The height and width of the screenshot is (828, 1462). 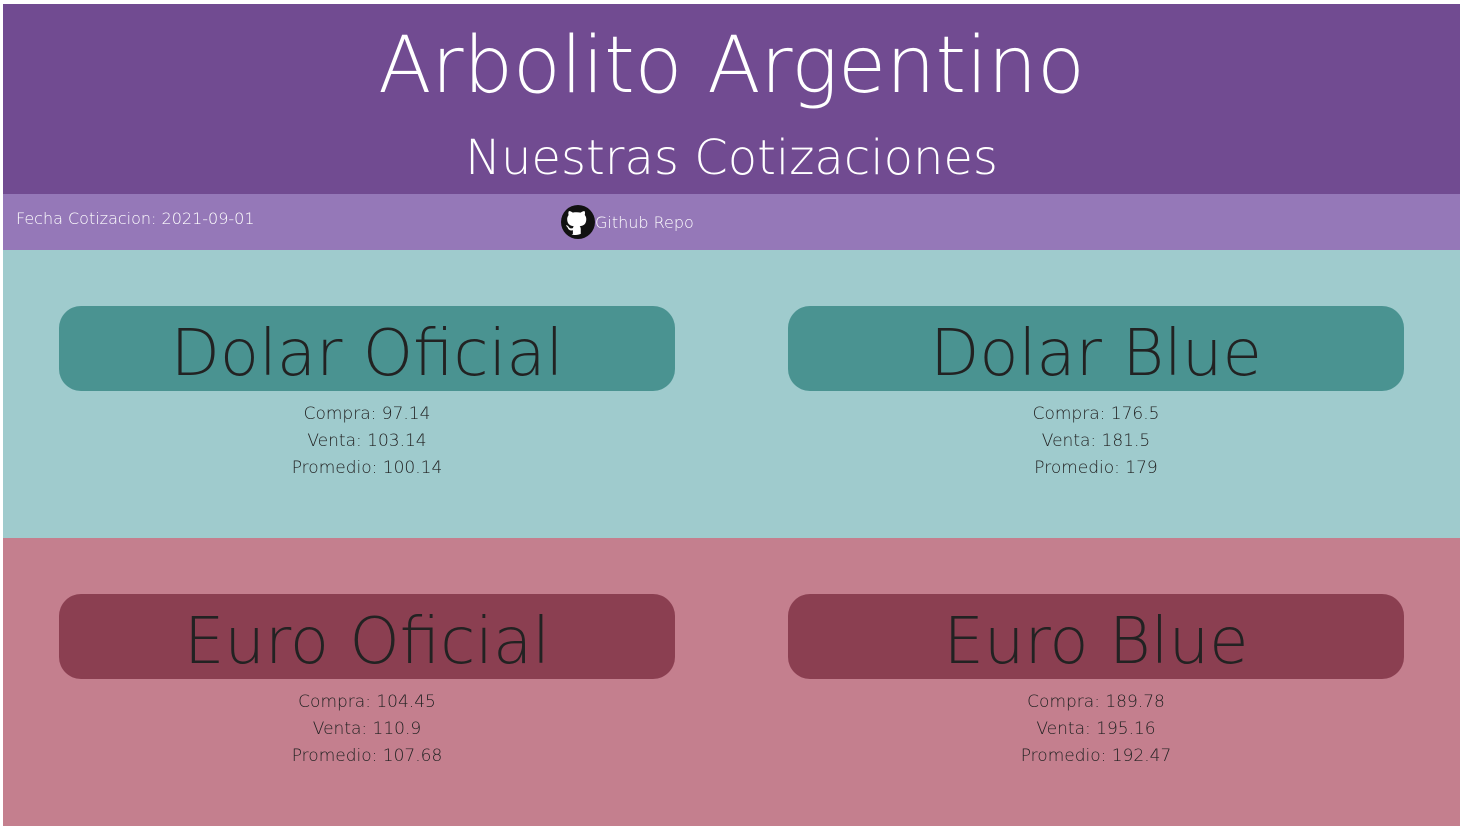 I want to click on page-subtitle: Nuestras Cotizaciones, so click(x=731, y=158).